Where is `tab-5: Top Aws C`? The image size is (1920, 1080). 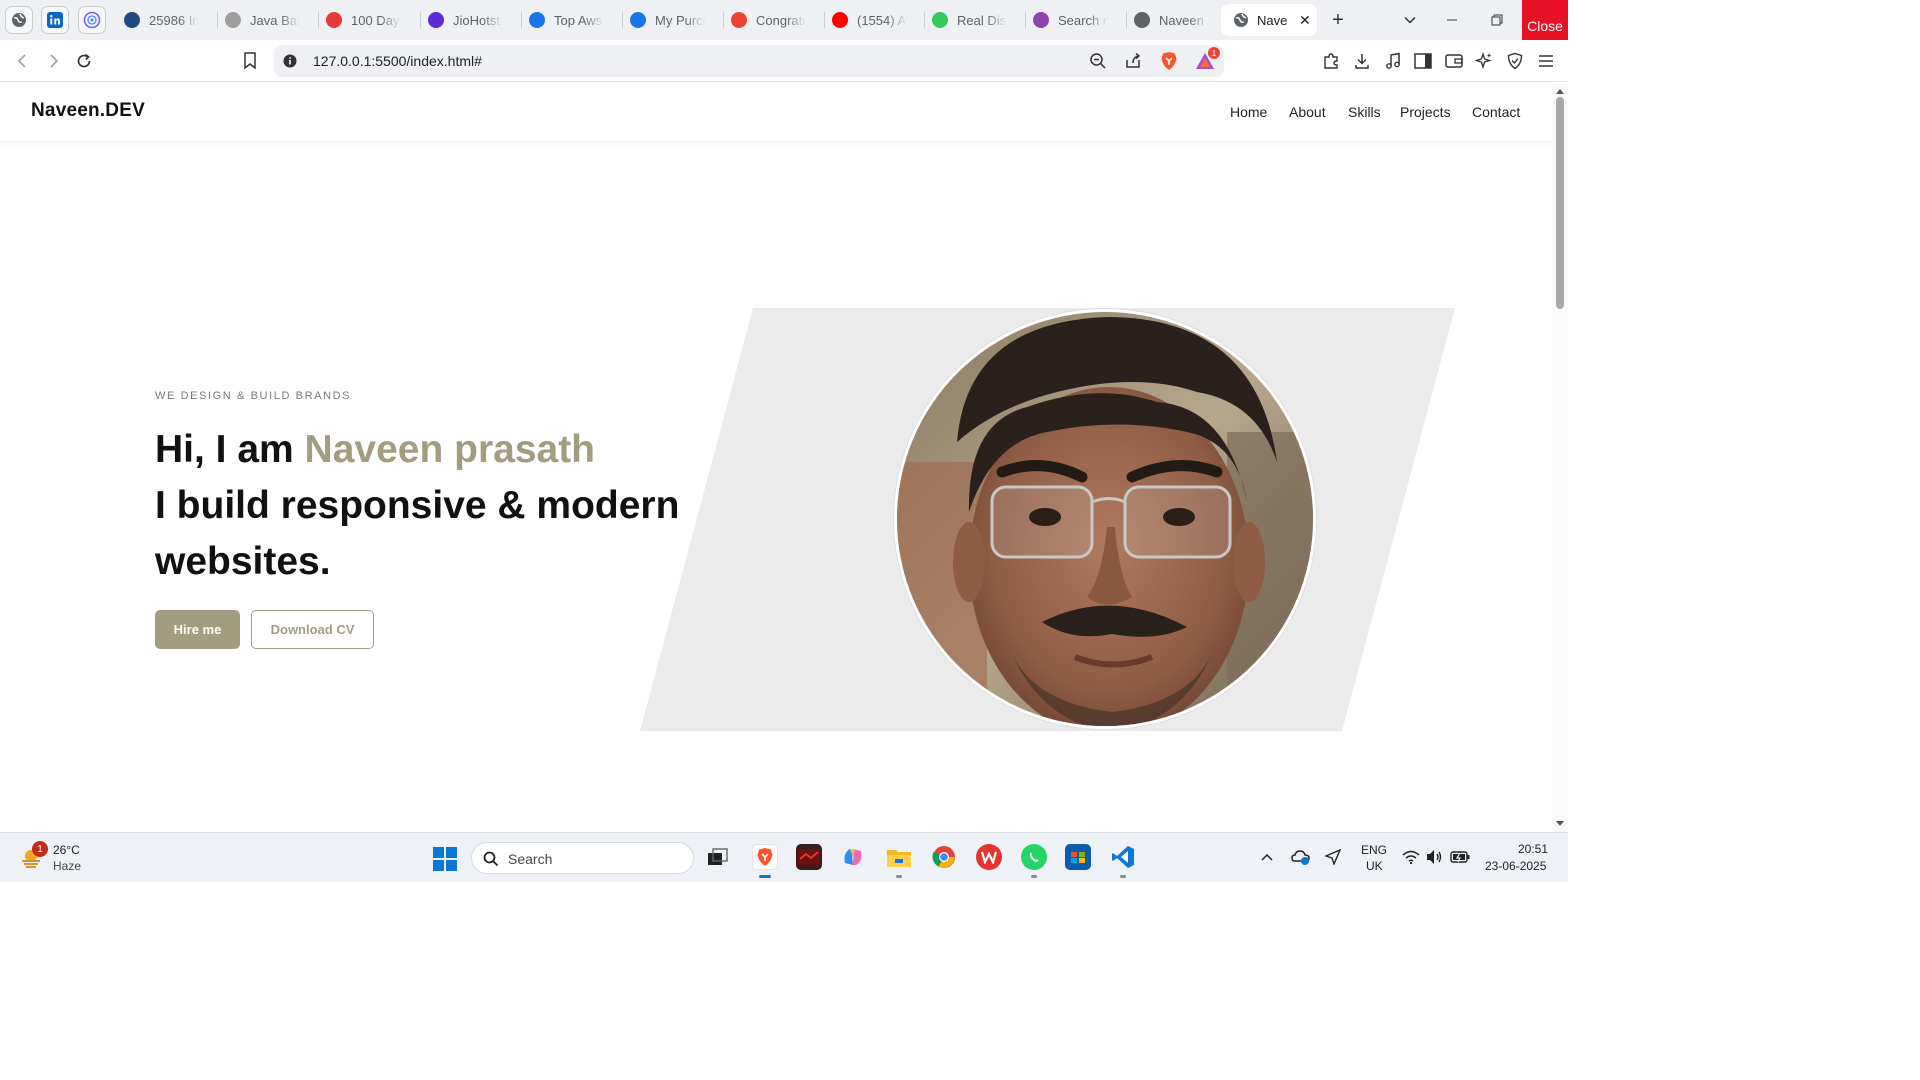
tab-5: Top Aws C is located at coordinates (570, 20).